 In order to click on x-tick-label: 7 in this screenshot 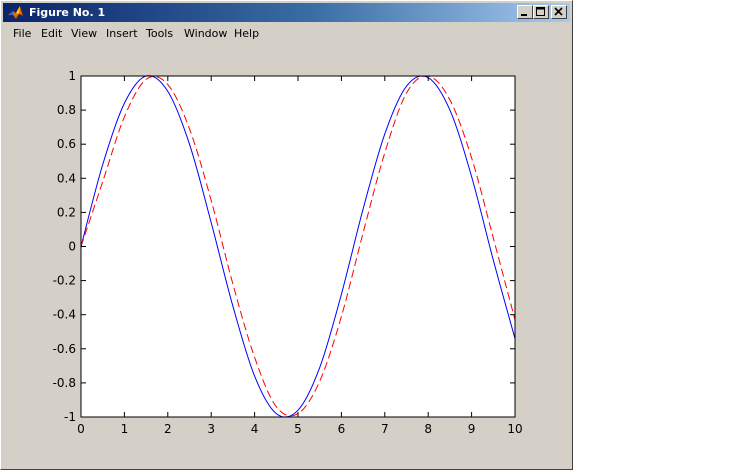, I will do `click(385, 429)`.